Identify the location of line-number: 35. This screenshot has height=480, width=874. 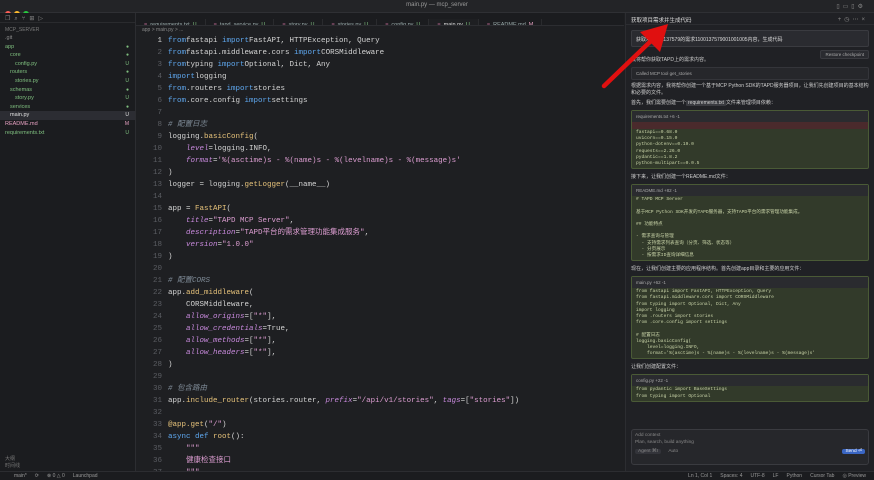
(157, 449).